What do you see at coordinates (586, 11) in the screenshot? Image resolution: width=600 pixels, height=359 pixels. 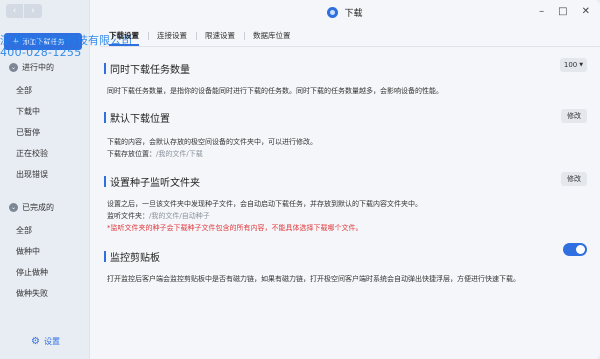 I see `close-icon: ✕` at bounding box center [586, 11].